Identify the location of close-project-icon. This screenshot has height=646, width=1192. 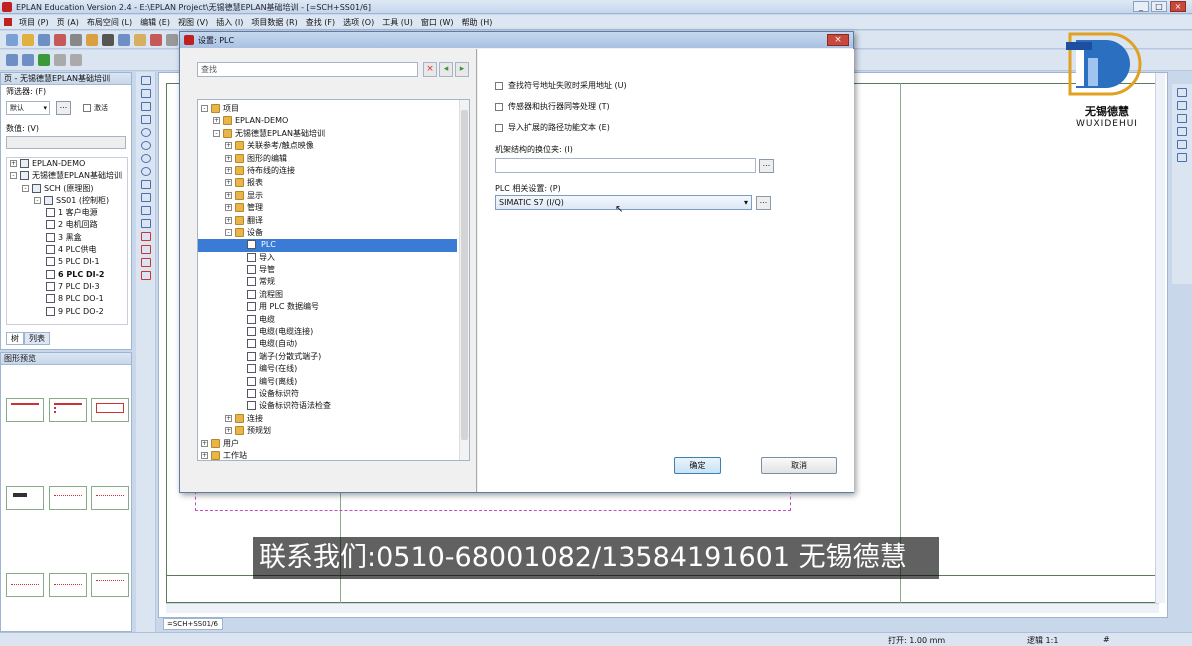
(60, 39).